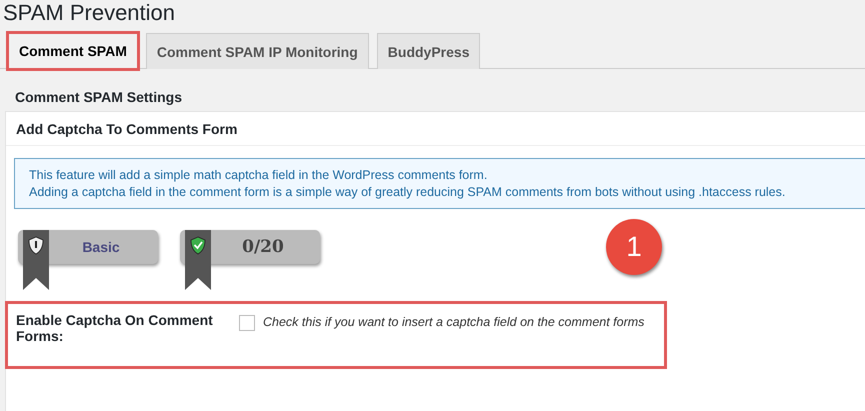 This screenshot has width=865, height=411. I want to click on warning-shield-ribbon-icon, so click(36, 260).